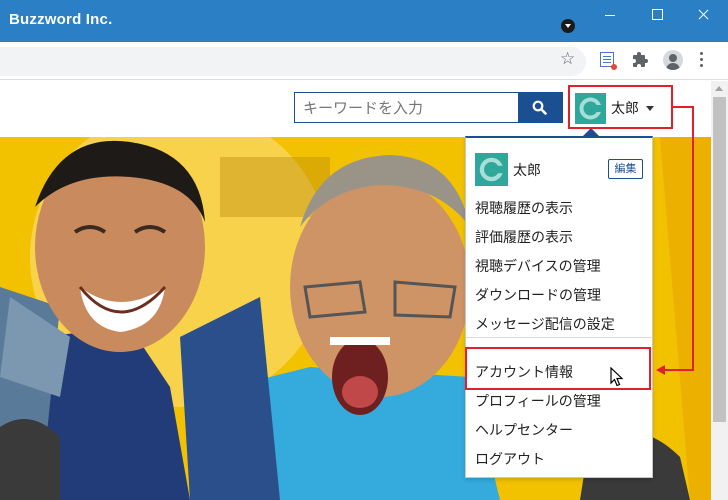  What do you see at coordinates (568, 26) in the screenshot?
I see `tab-search-icon` at bounding box center [568, 26].